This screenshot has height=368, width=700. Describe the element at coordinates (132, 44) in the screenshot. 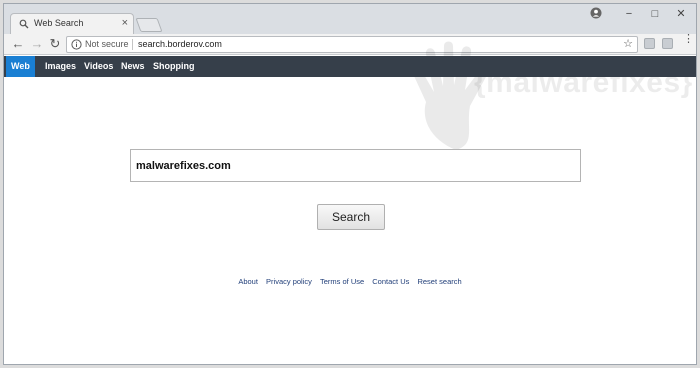

I see `address-divider` at that location.